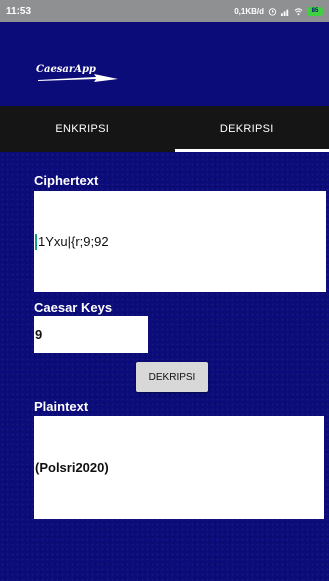 This screenshot has width=329, height=581. I want to click on battery-icon: 85, so click(315, 11).